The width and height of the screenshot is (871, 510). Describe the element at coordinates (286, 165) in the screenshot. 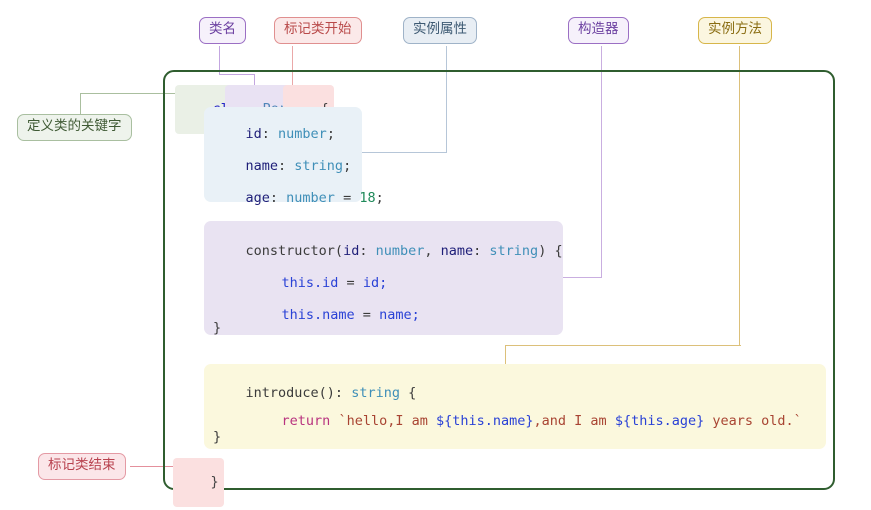

I see `prop-name-sep: :` at that location.